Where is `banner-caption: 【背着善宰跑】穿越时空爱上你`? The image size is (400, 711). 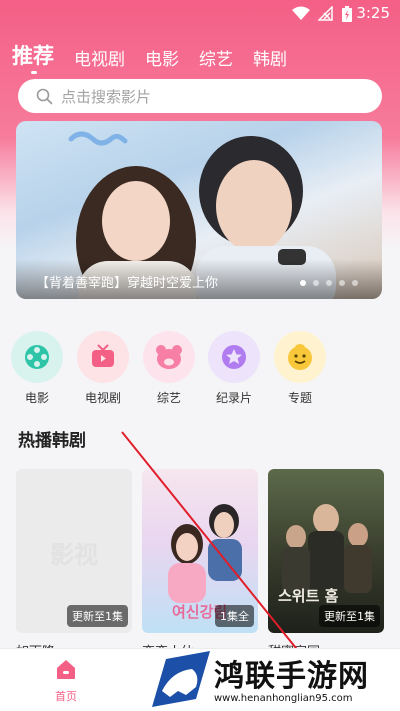 banner-caption: 【背着善宰跑】穿越时空爱上你 is located at coordinates (127, 283).